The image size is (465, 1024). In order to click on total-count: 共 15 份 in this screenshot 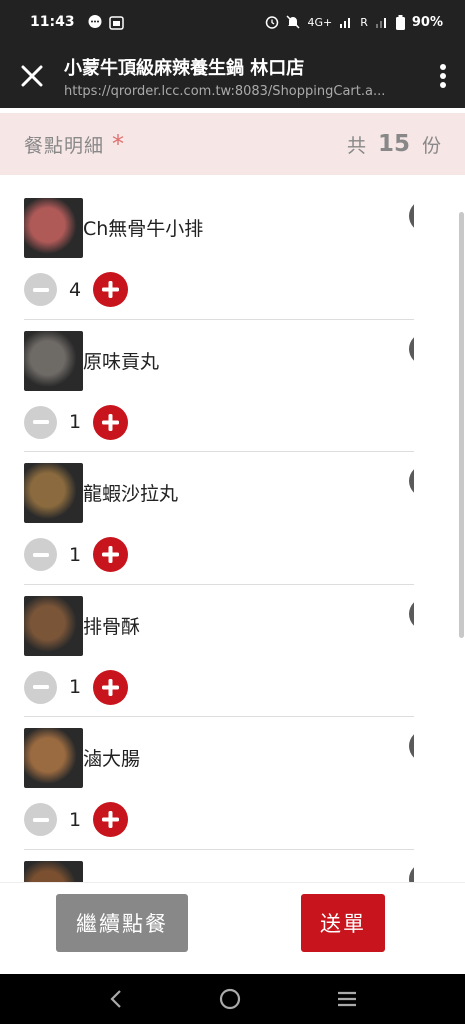, I will do `click(394, 144)`.